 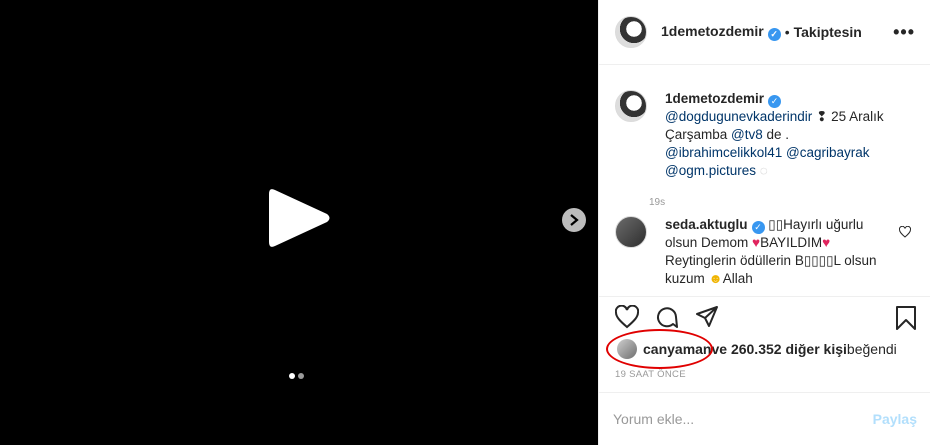 What do you see at coordinates (762, 170) in the screenshot?
I see `emoji: ◌` at bounding box center [762, 170].